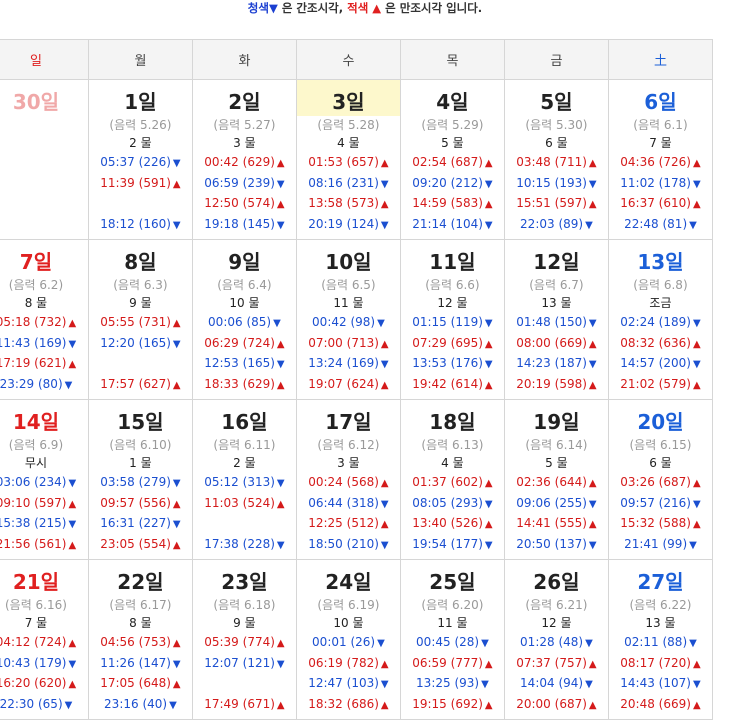 The height and width of the screenshot is (720, 730). Describe the element at coordinates (140, 523) in the screenshot. I see `low-tide-time: 16:31 (227) ▼` at that location.